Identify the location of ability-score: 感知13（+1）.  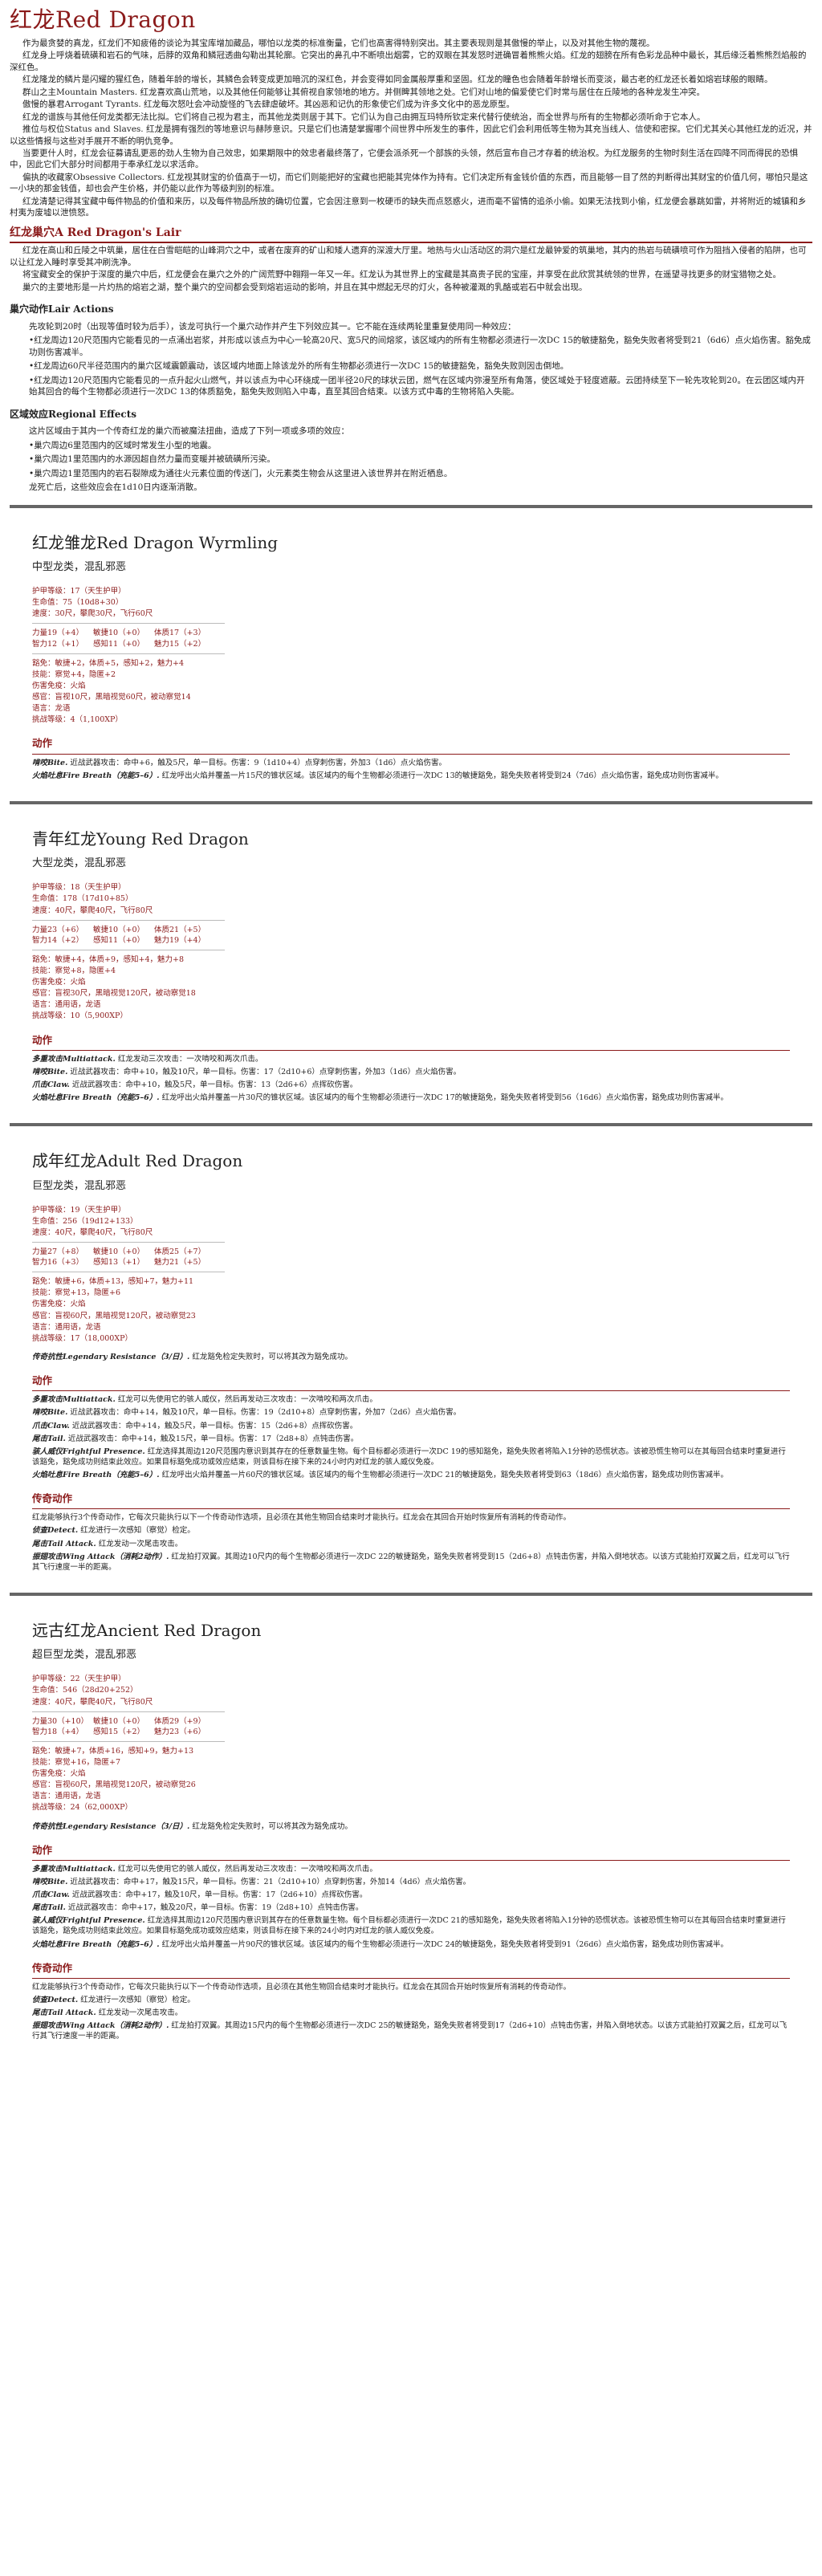
(119, 1263).